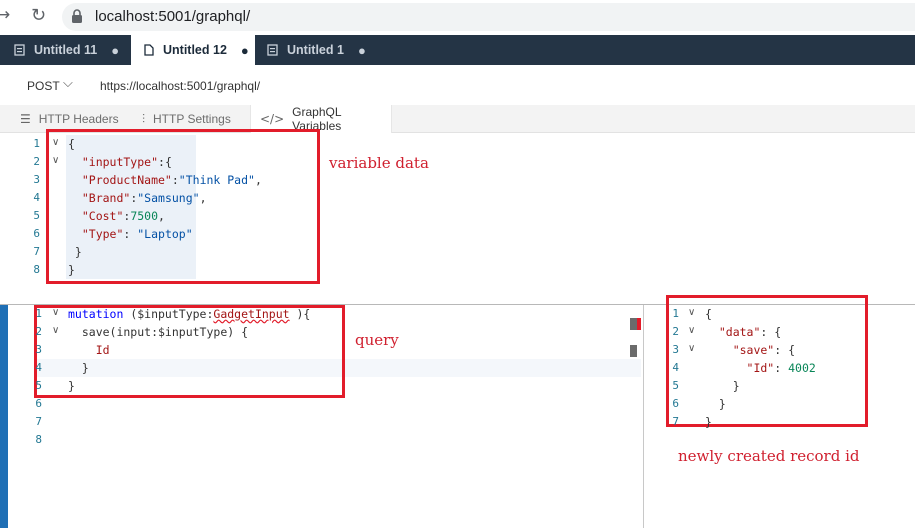  I want to click on code-token: : {, so click(771, 332).